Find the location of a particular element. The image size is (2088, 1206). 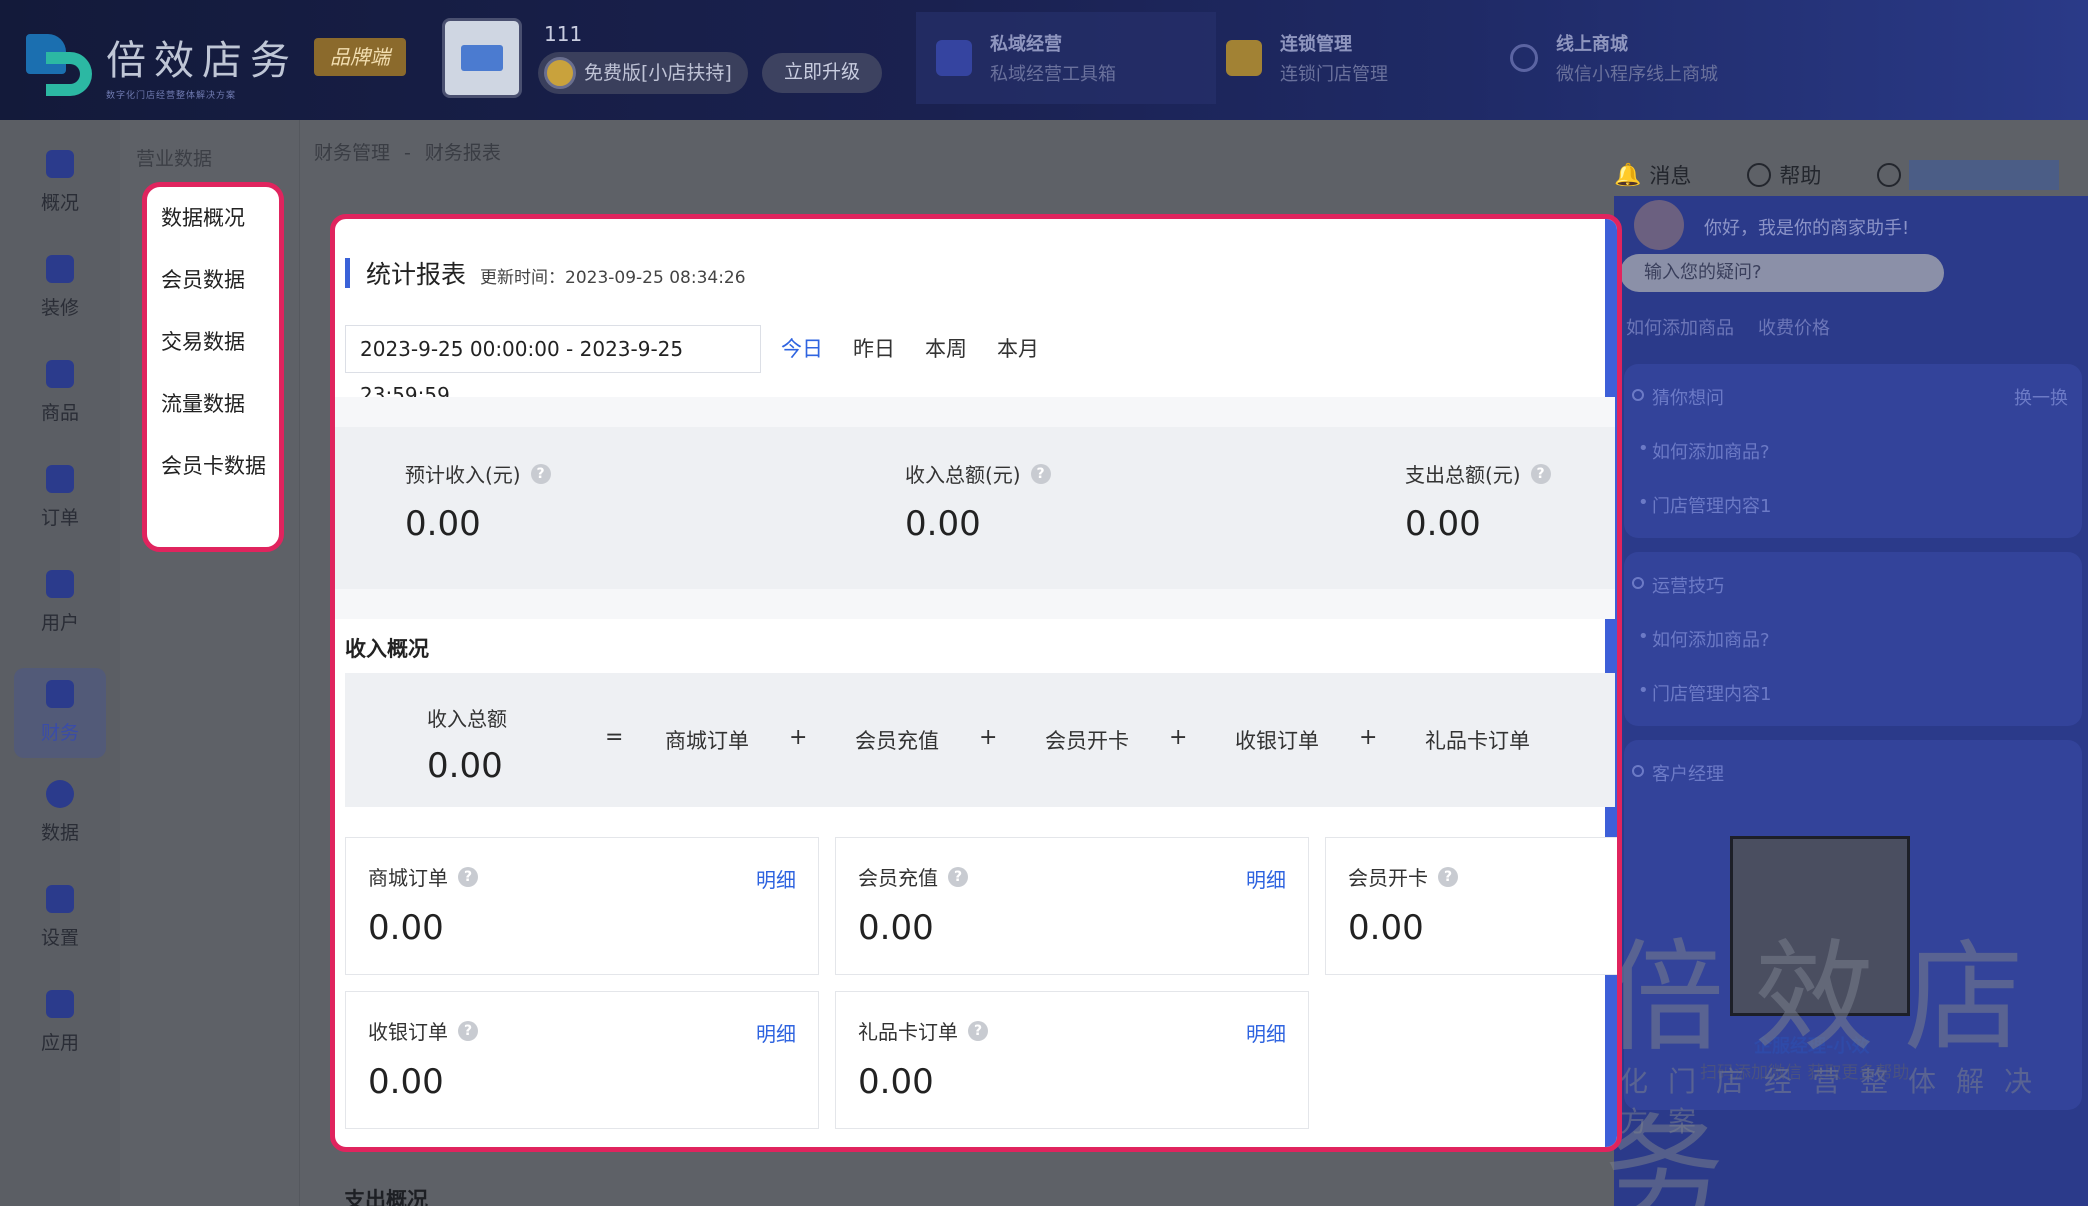

sidebar-item-users: 用户 is located at coordinates (60, 603).